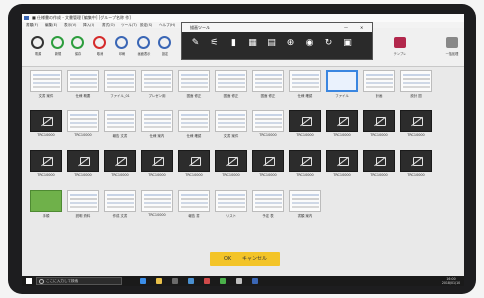 The height and width of the screenshot is (298, 484). Describe the element at coordinates (342, 84) in the screenshot. I see `thumbnail-item: ファイル` at that location.